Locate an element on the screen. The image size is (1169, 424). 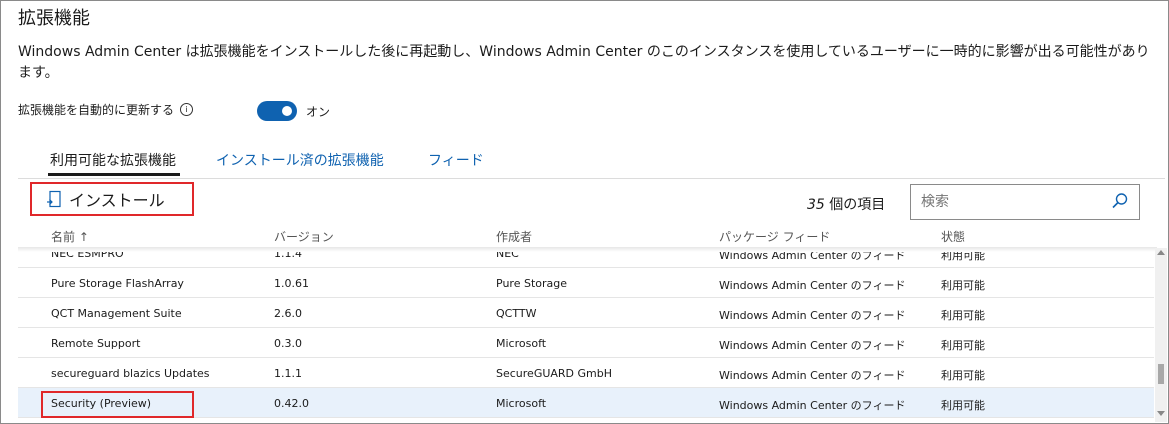
info-icon: i is located at coordinates (186, 109).